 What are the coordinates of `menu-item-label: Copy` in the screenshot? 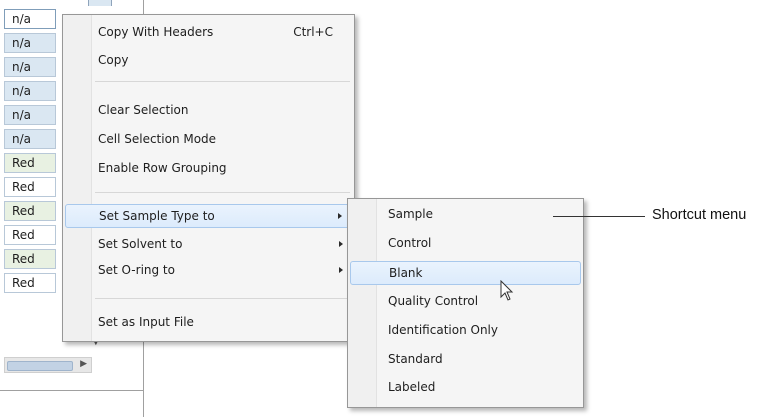 It's located at (113, 60).